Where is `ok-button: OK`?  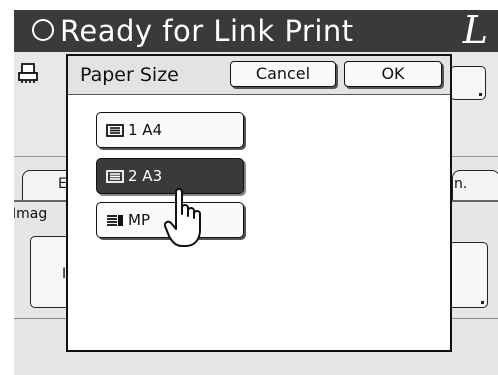 ok-button: OK is located at coordinates (393, 74).